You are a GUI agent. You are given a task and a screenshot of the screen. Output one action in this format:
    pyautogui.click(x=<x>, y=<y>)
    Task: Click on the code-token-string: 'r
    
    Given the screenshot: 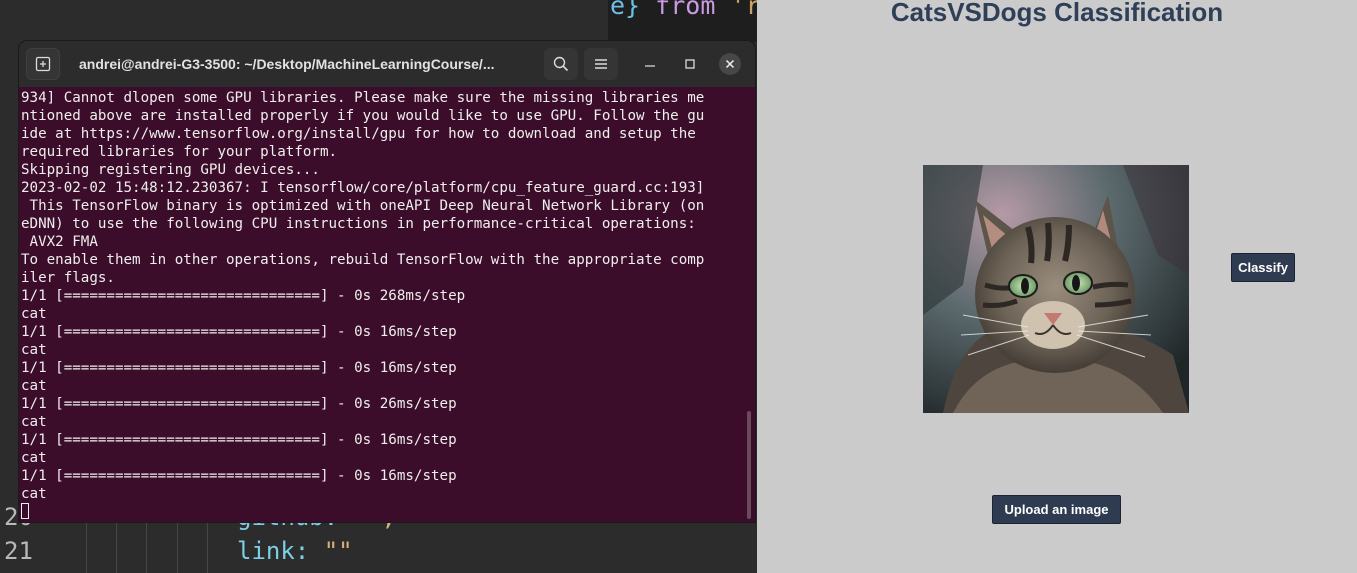 What is the action you would take?
    pyautogui.click(x=743, y=10)
    